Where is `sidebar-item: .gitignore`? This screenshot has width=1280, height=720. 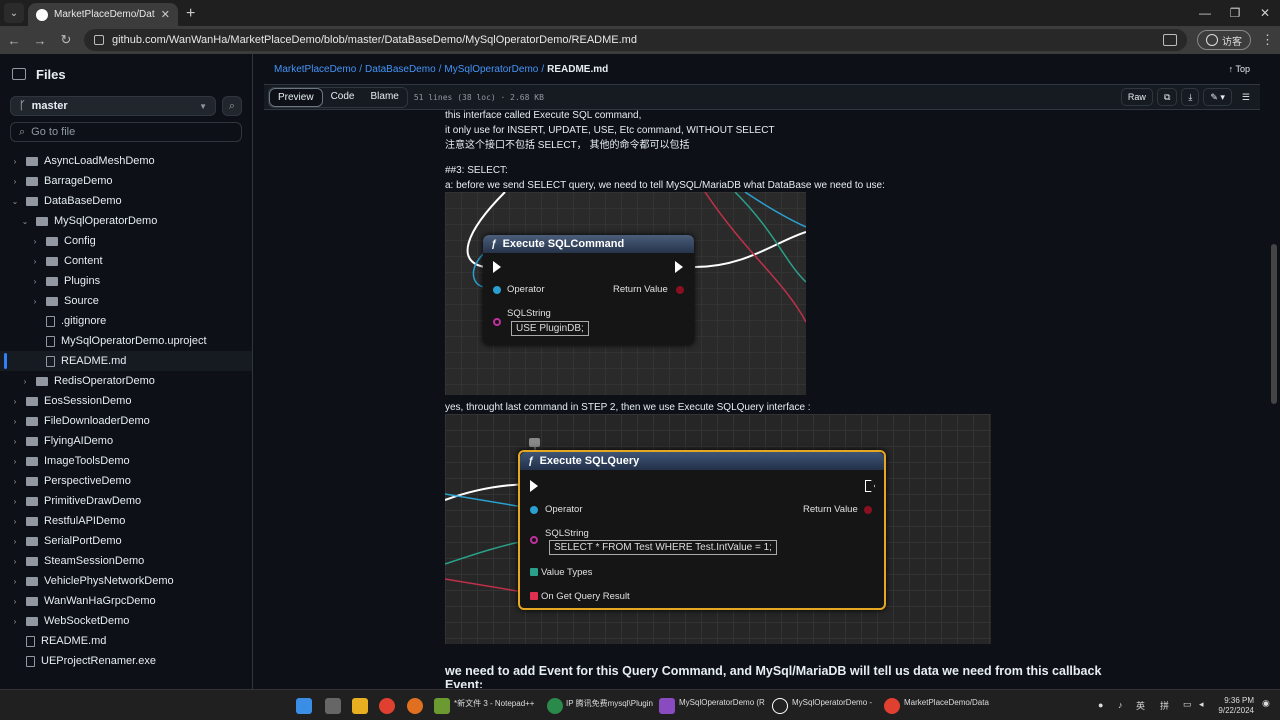
sidebar-item: .gitignore is located at coordinates (126, 321).